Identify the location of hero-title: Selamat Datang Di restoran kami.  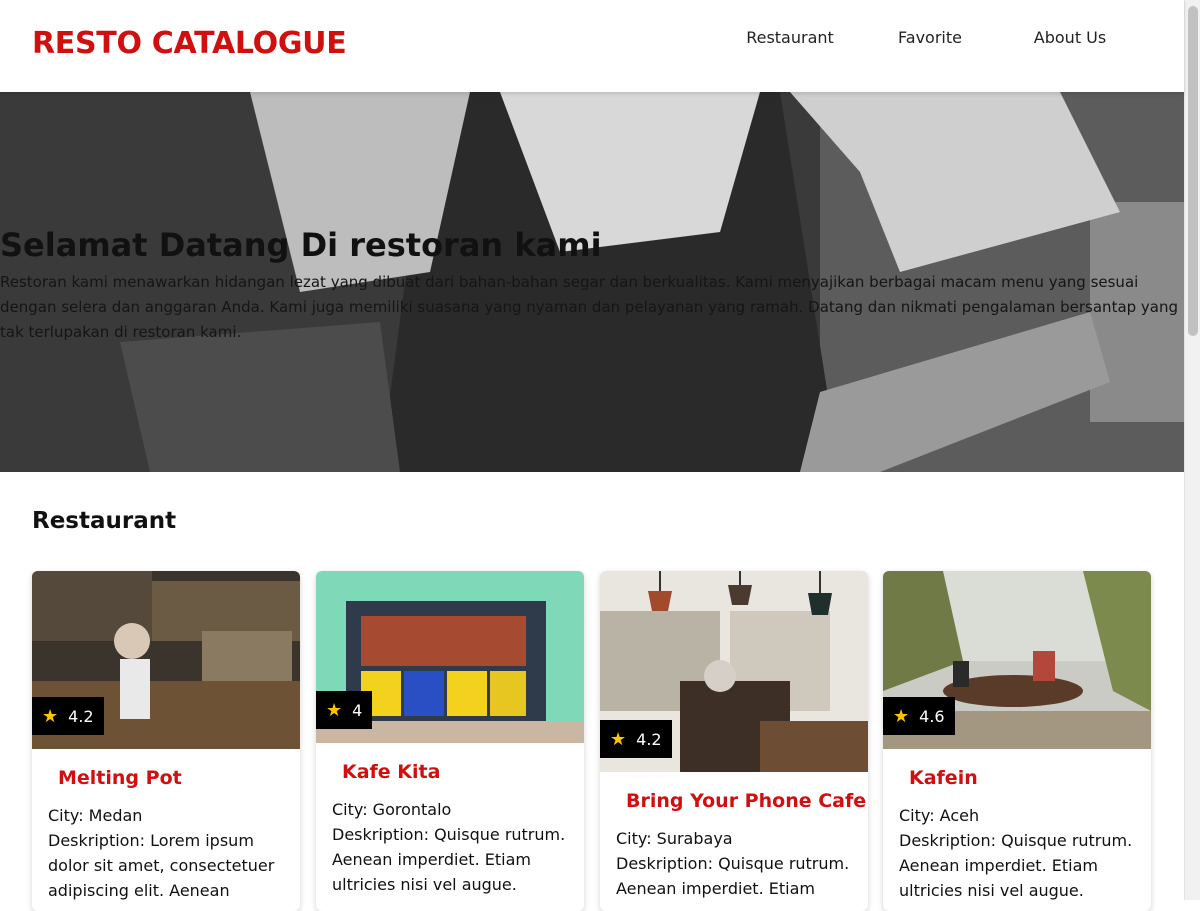
(301, 245).